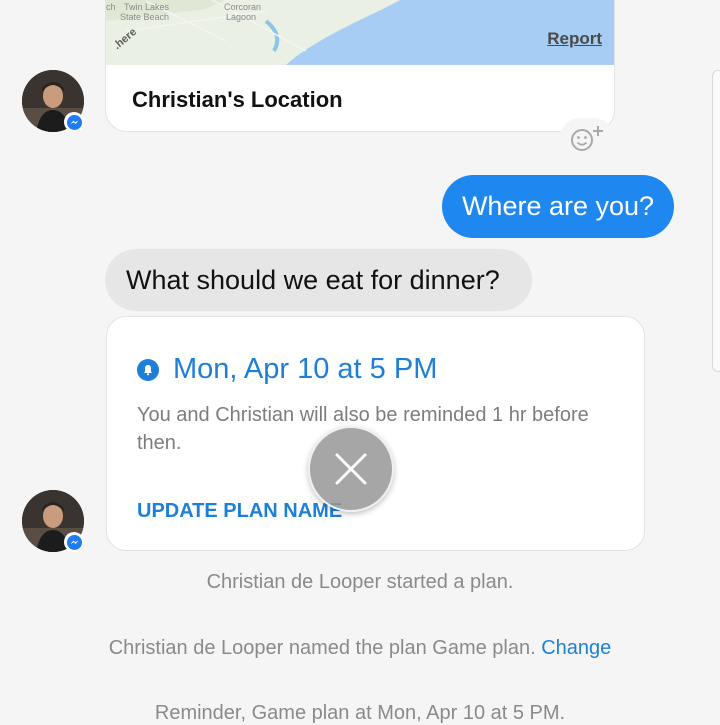 Image resolution: width=720 pixels, height=725 pixels. What do you see at coordinates (558, 206) in the screenshot?
I see `outgoing-message: Where are you?` at bounding box center [558, 206].